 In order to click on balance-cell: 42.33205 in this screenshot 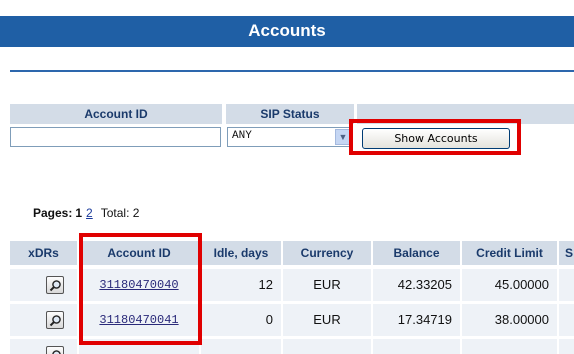, I will do `click(416, 285)`.